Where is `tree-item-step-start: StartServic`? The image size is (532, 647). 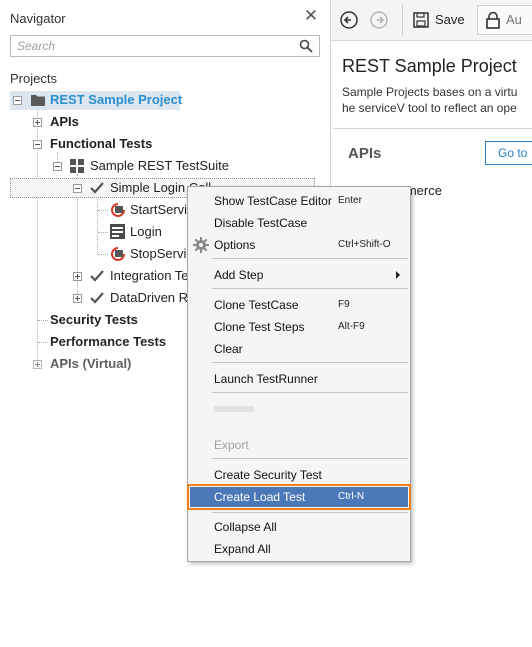
tree-item-step-start: StartServic is located at coordinates (110, 210).